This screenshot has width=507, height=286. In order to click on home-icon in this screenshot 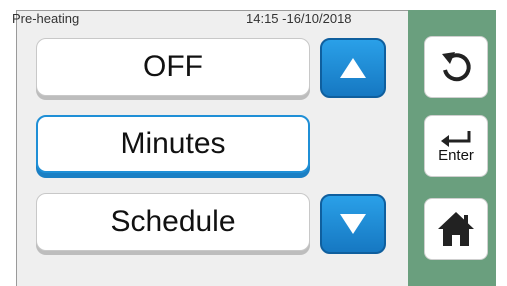, I will do `click(456, 229)`.